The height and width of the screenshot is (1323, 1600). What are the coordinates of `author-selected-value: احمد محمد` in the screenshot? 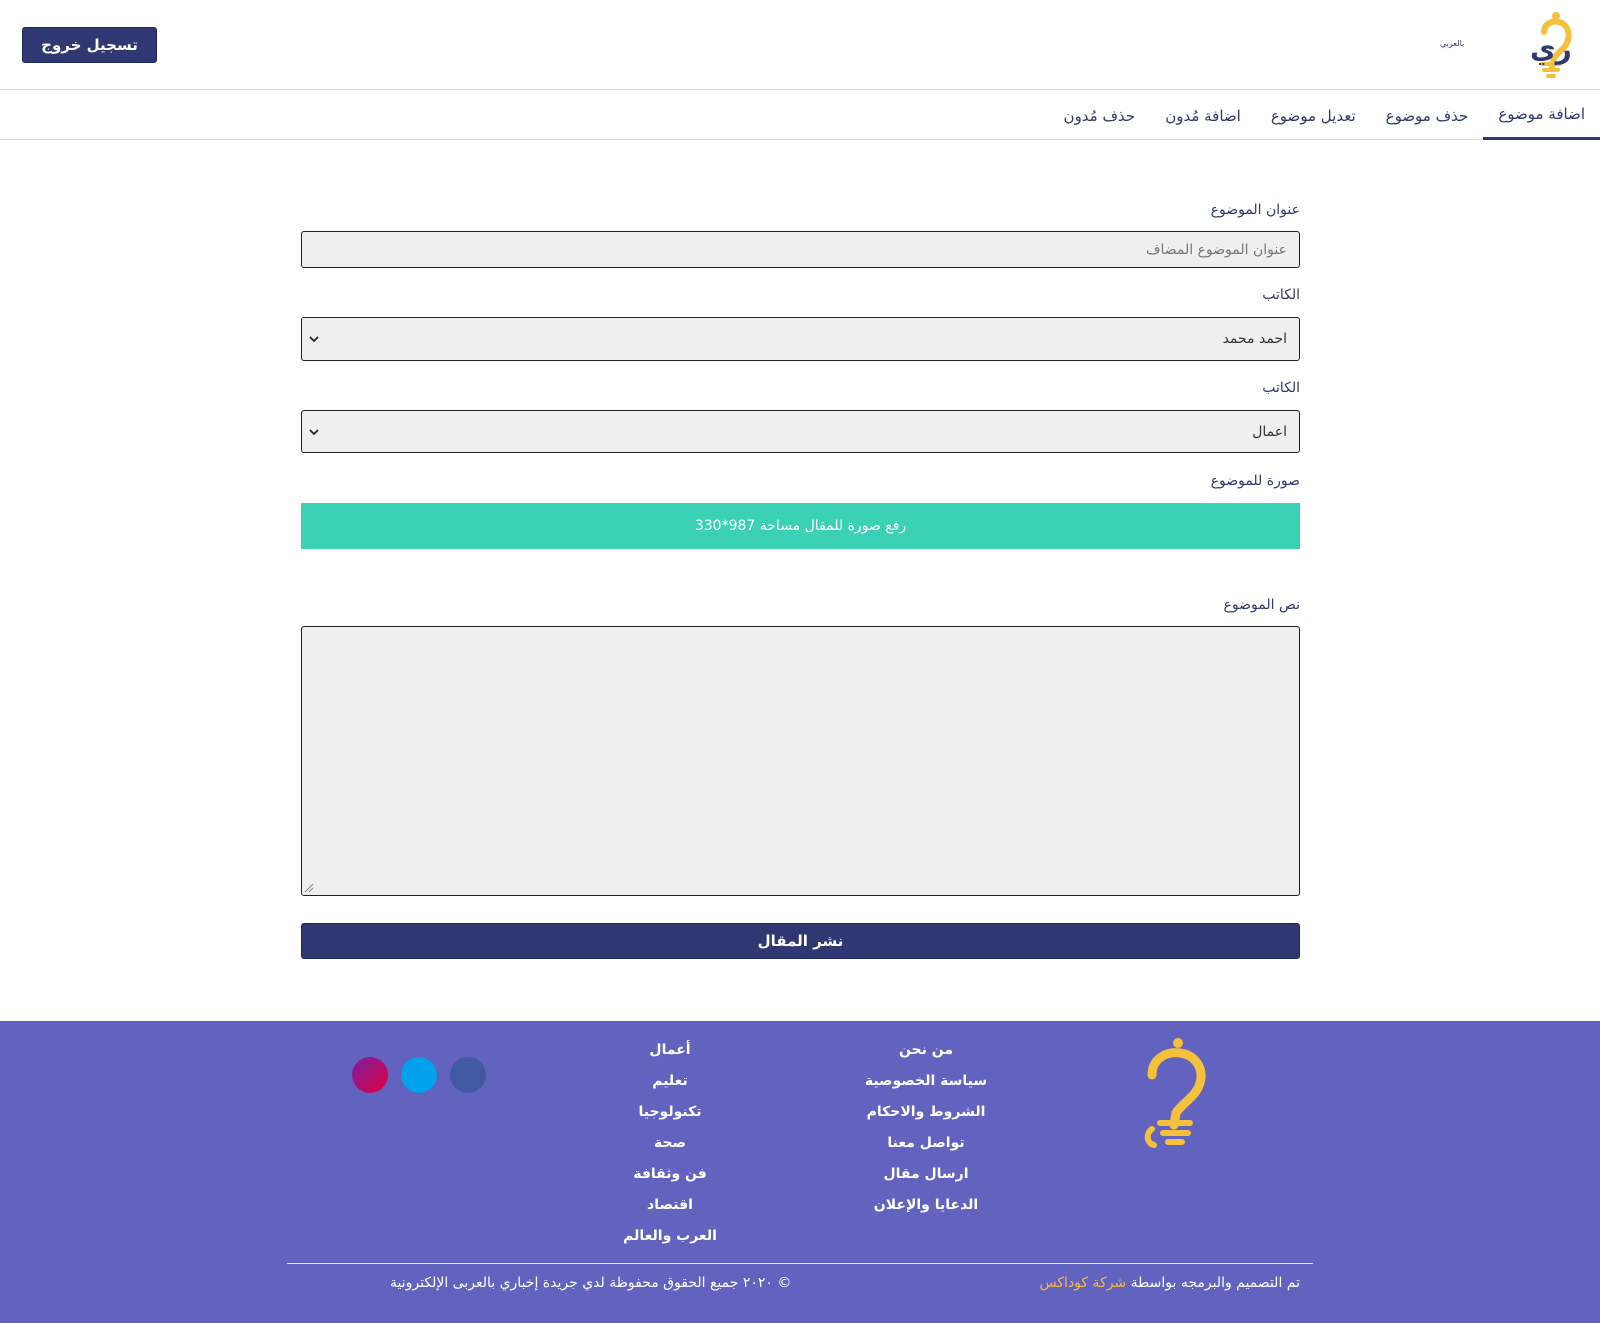 It's located at (1254, 339).